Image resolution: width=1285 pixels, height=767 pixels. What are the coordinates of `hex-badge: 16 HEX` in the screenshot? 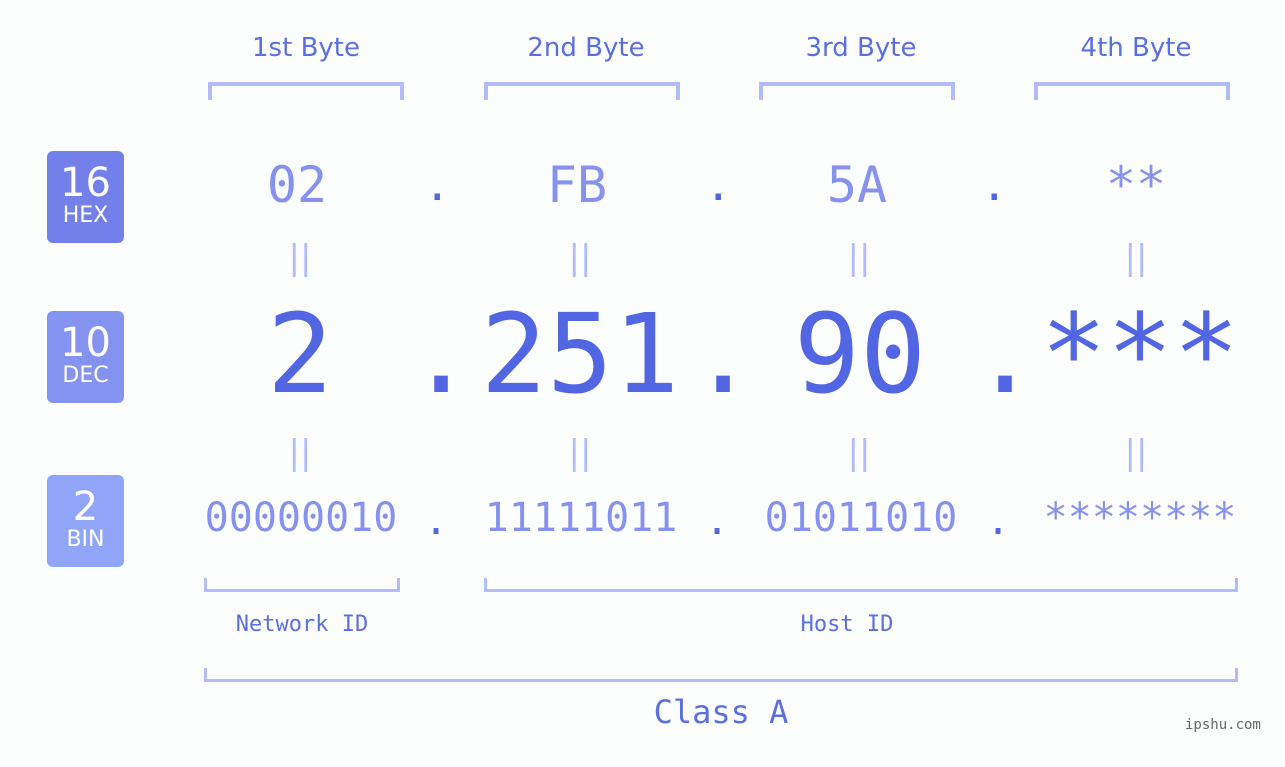 It's located at (85, 197).